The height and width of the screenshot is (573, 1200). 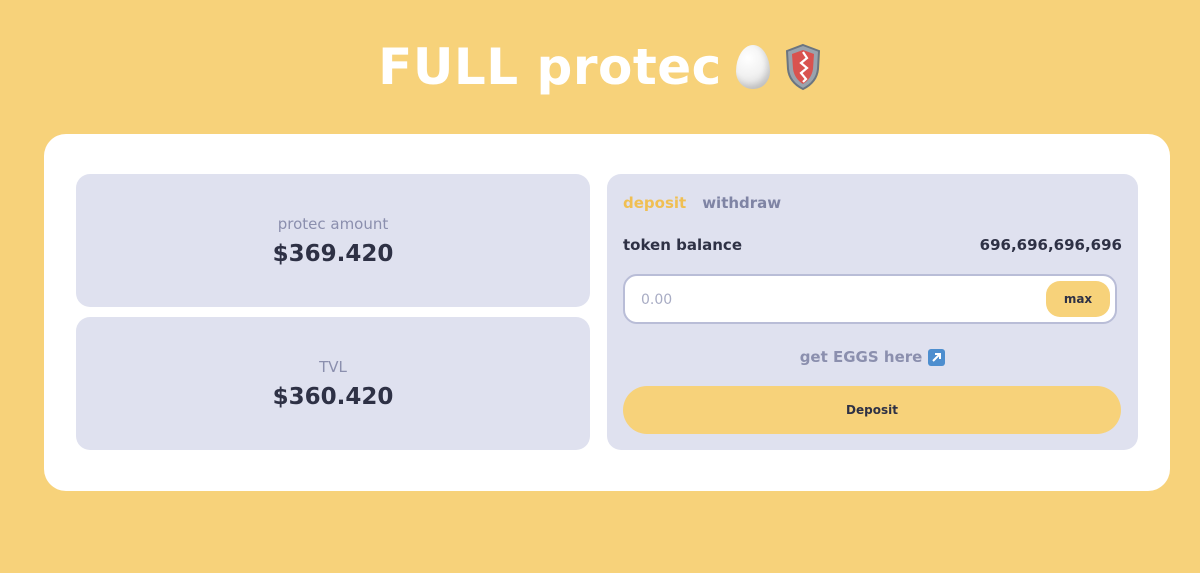 What do you see at coordinates (682, 245) in the screenshot?
I see `token-balance-label: token balance` at bounding box center [682, 245].